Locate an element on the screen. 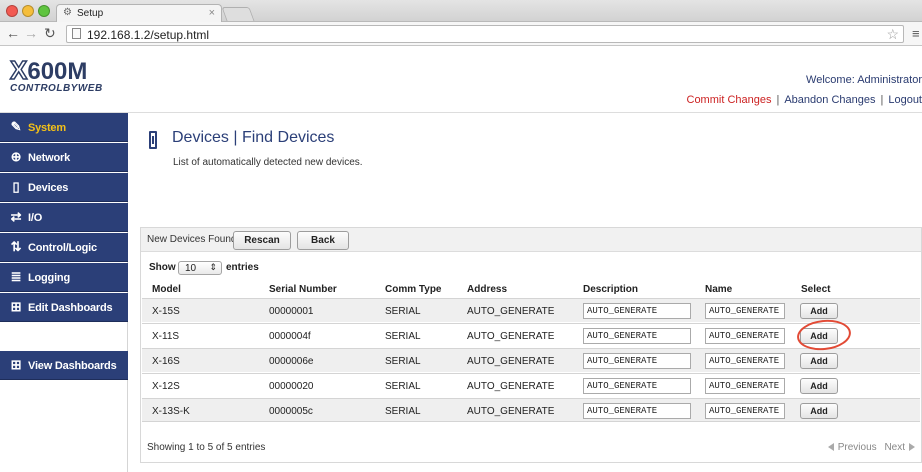 This screenshot has width=922, height=472. table-info: Showing 1 to 5 of 5 entries is located at coordinates (206, 447).